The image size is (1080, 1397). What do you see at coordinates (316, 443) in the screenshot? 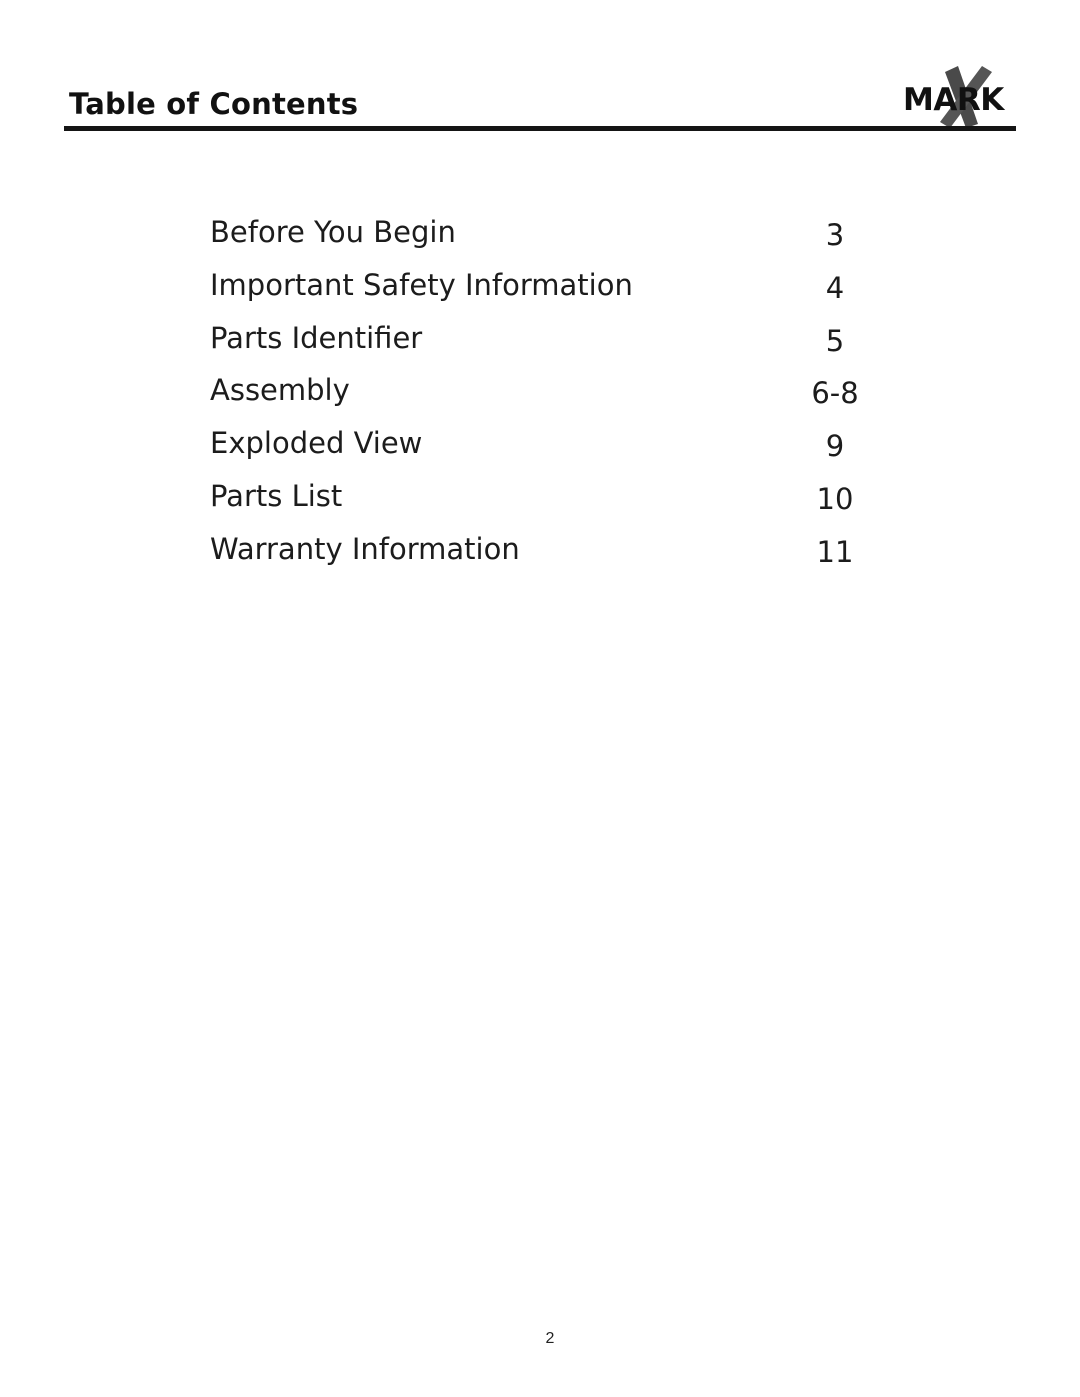
I see `toc-entry-title: Exploded View` at bounding box center [316, 443].